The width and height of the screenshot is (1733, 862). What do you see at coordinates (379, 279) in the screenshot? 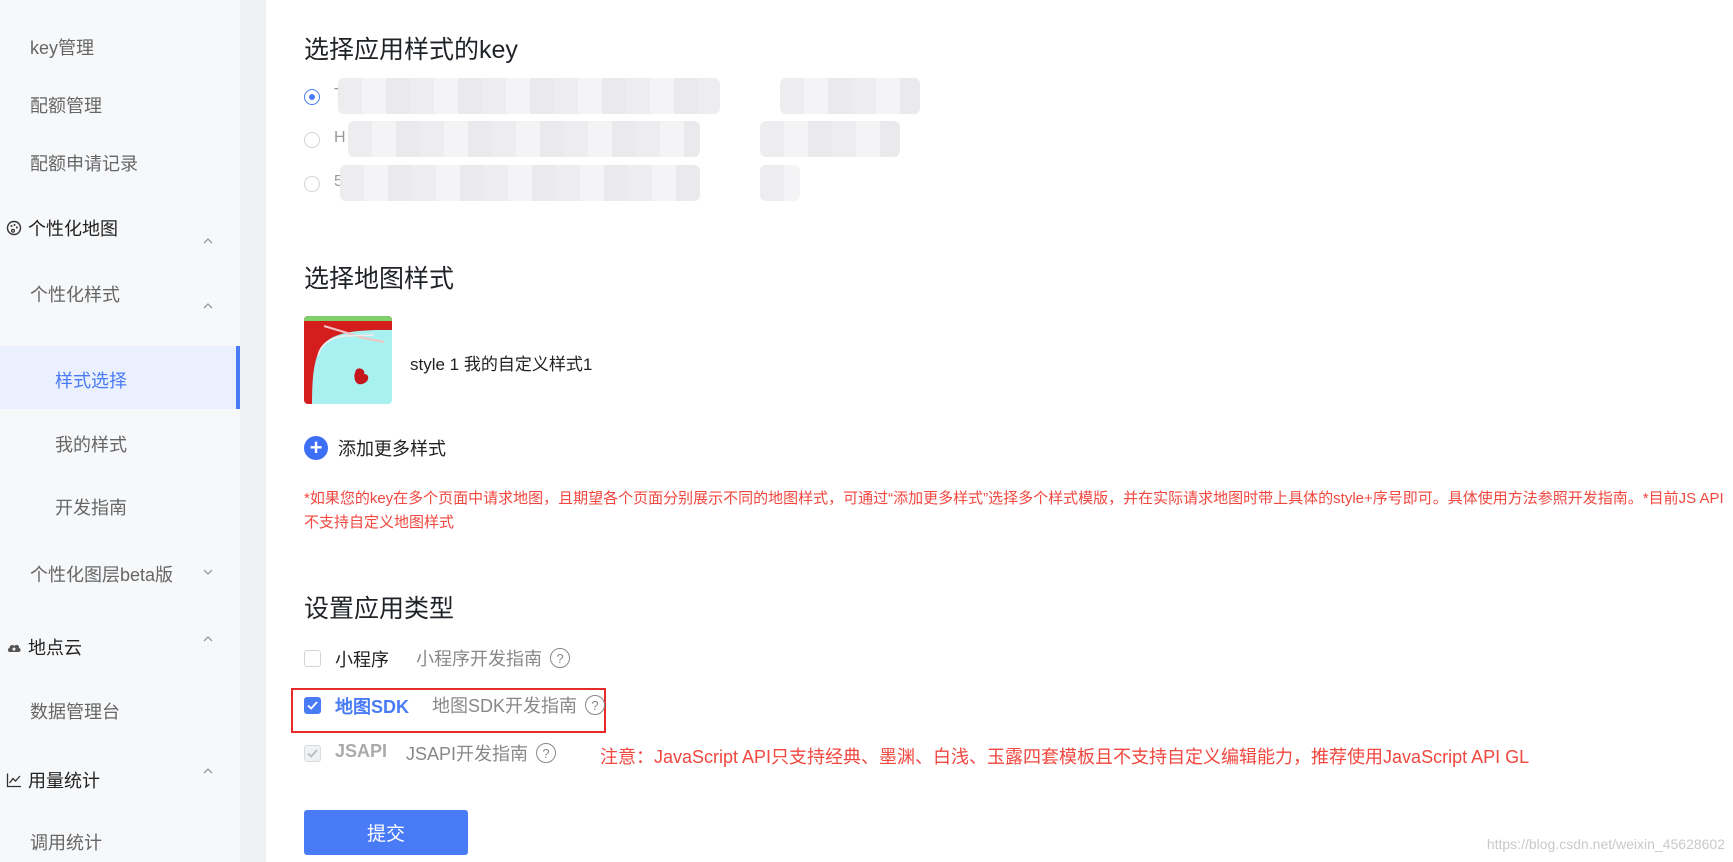
I see `style-section-title: 选择地图样式` at bounding box center [379, 279].